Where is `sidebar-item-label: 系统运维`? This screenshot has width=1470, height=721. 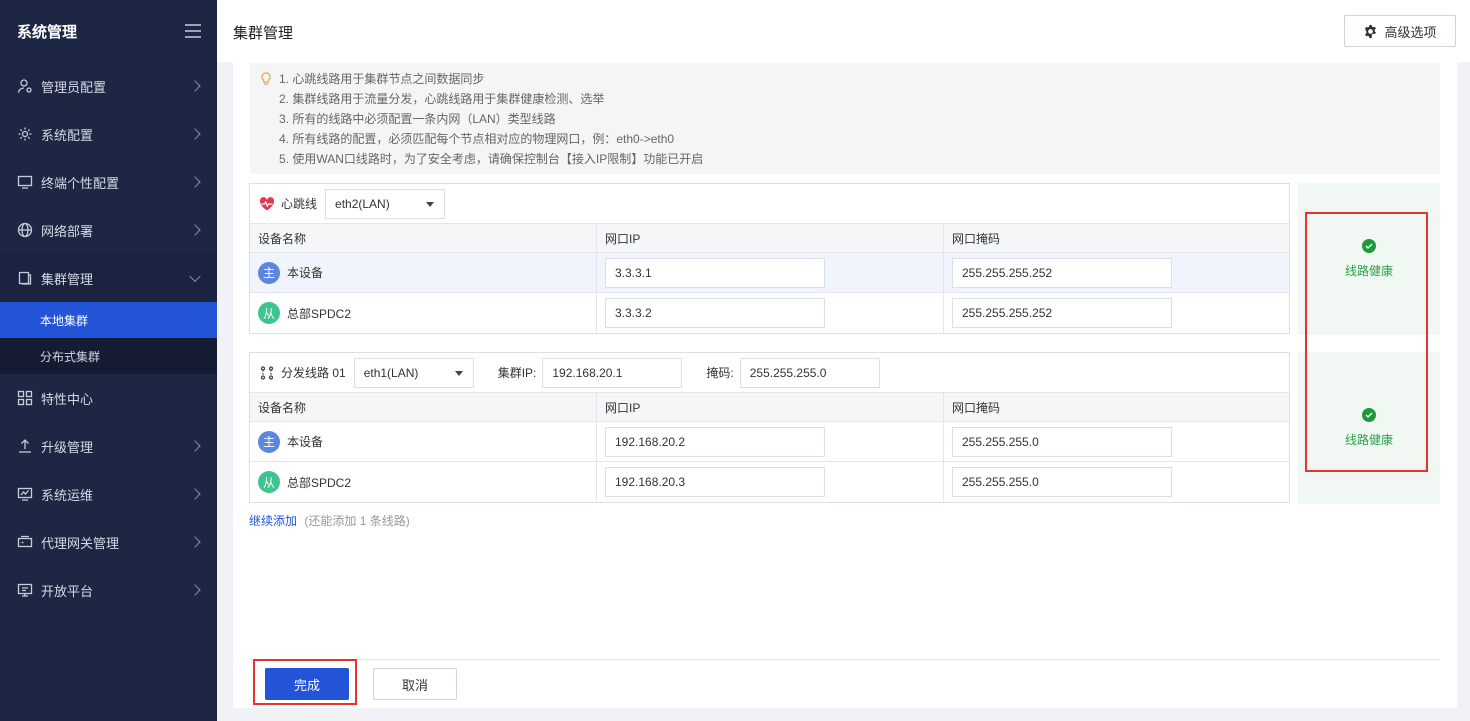 sidebar-item-label: 系统运维 is located at coordinates (67, 495).